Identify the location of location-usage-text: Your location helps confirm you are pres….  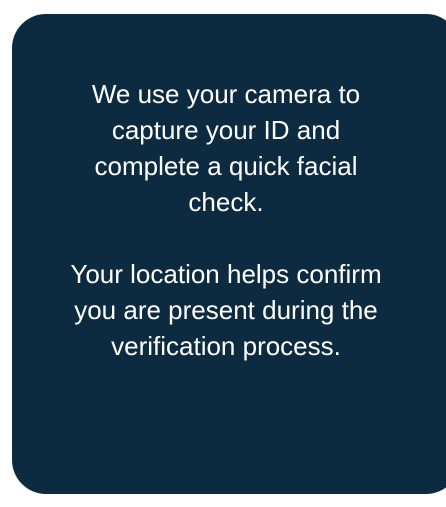
(226, 310).